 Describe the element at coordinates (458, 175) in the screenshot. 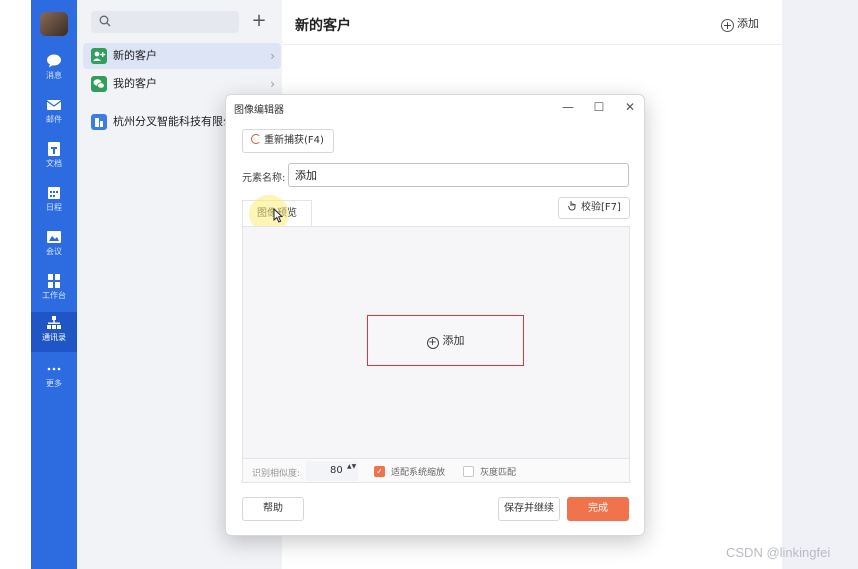

I see `element-name-field` at that location.